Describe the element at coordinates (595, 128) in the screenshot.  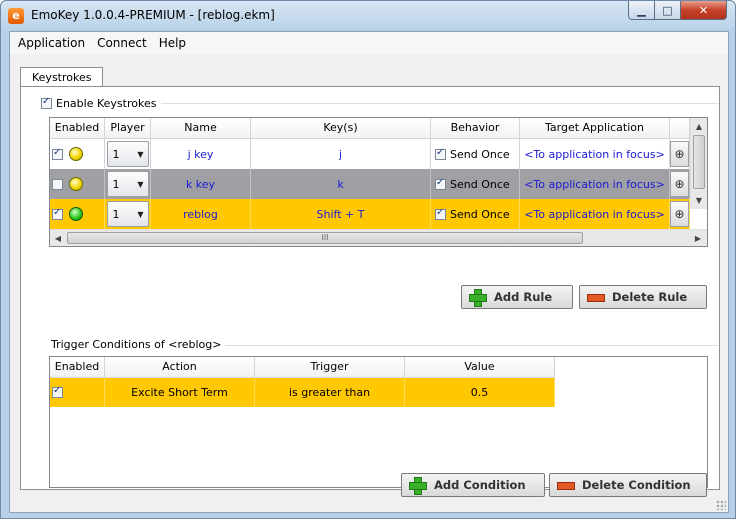
I see `col-header-target: Target Application` at that location.